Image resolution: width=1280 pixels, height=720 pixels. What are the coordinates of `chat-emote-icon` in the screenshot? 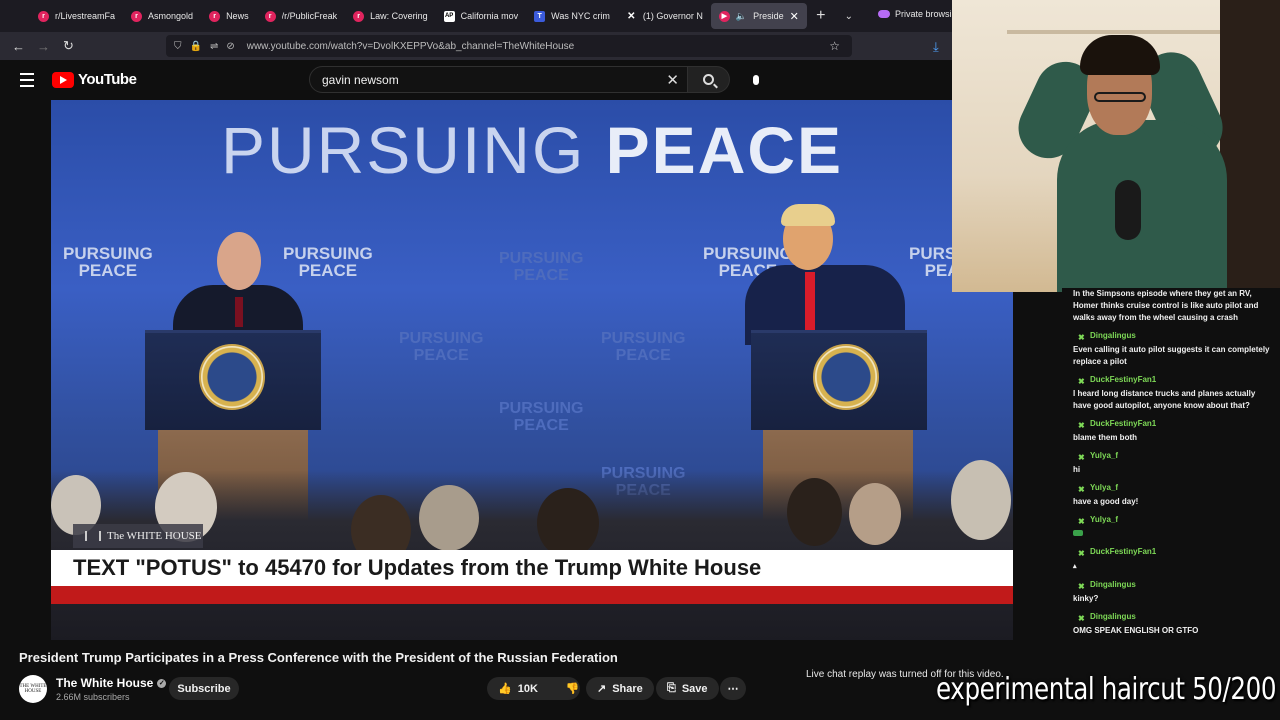 It's located at (1078, 533).